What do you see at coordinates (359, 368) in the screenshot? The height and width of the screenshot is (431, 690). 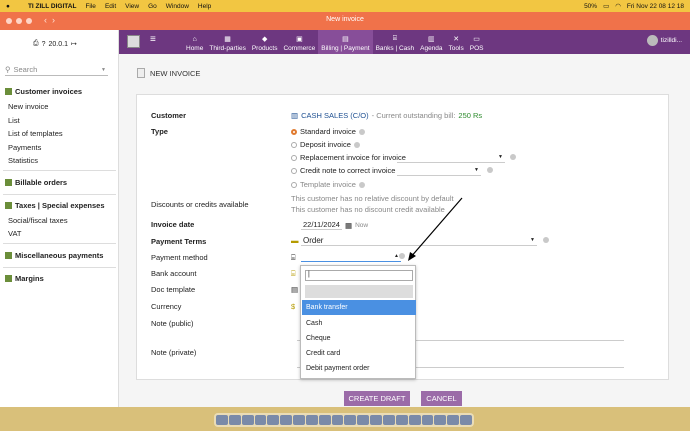 I see `option-debit-payment-order: Debit payment order` at bounding box center [359, 368].